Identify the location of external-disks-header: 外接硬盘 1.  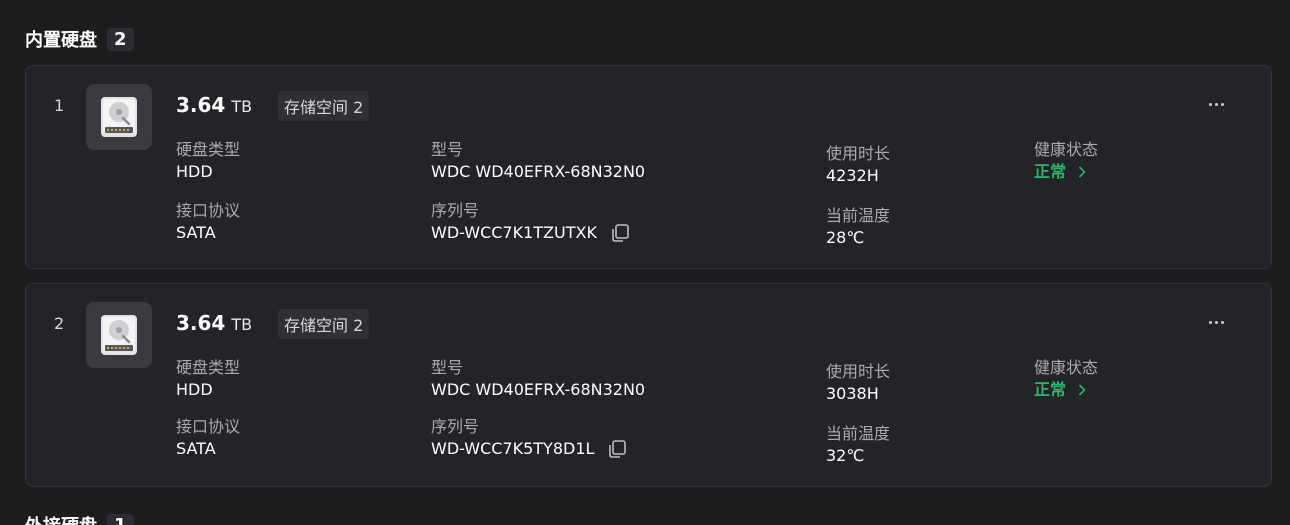
(79, 518).